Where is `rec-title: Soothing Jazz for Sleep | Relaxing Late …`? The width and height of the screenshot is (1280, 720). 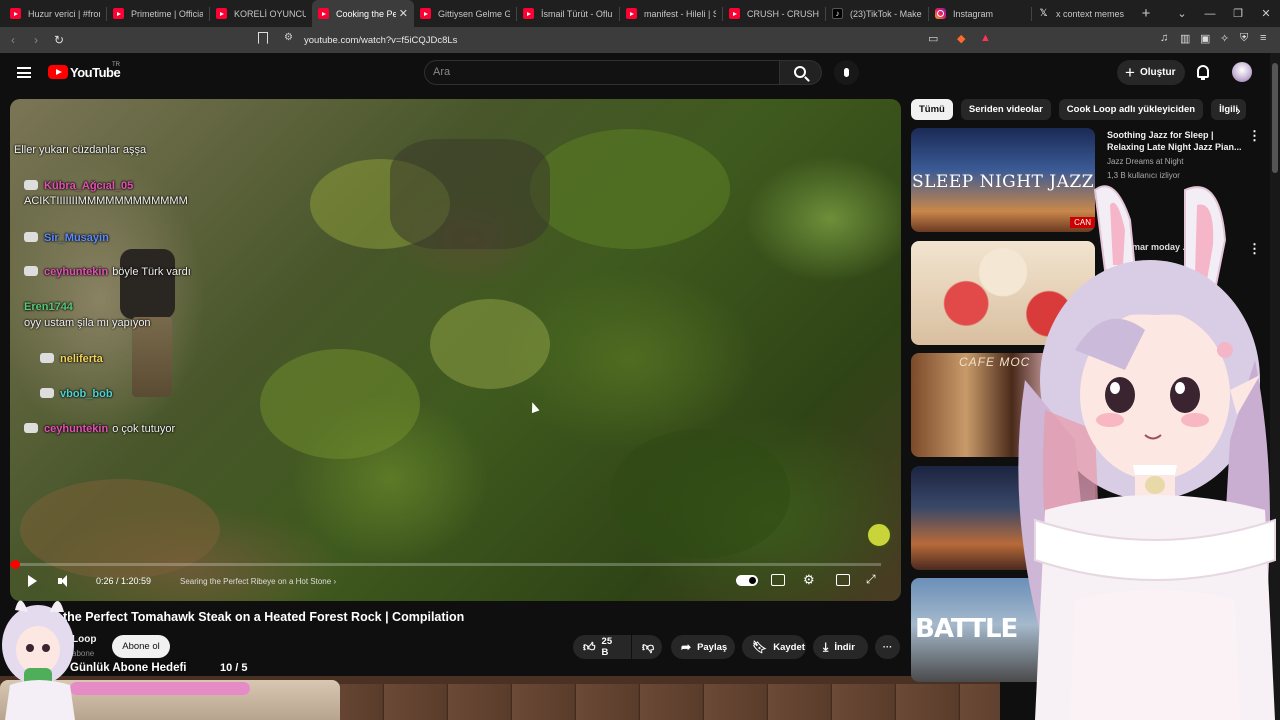 rec-title: Soothing Jazz for Sleep | Relaxing Late … is located at coordinates (1177, 141).